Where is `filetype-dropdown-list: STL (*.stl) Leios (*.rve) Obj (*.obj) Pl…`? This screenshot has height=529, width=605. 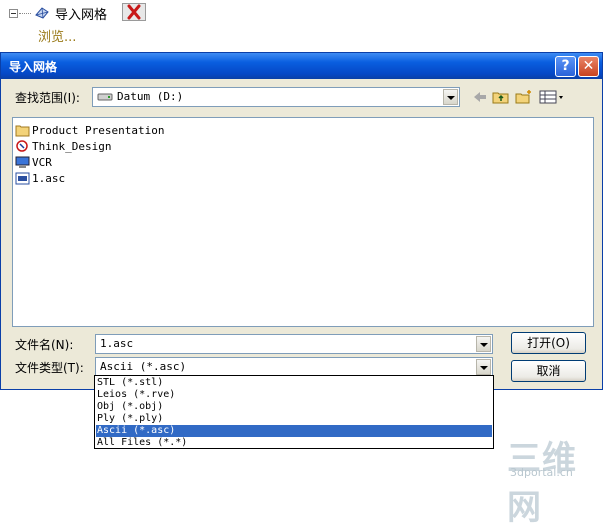 filetype-dropdown-list: STL (*.stl) Leios (*.rve) Obj (*.obj) Pl… is located at coordinates (294, 412).